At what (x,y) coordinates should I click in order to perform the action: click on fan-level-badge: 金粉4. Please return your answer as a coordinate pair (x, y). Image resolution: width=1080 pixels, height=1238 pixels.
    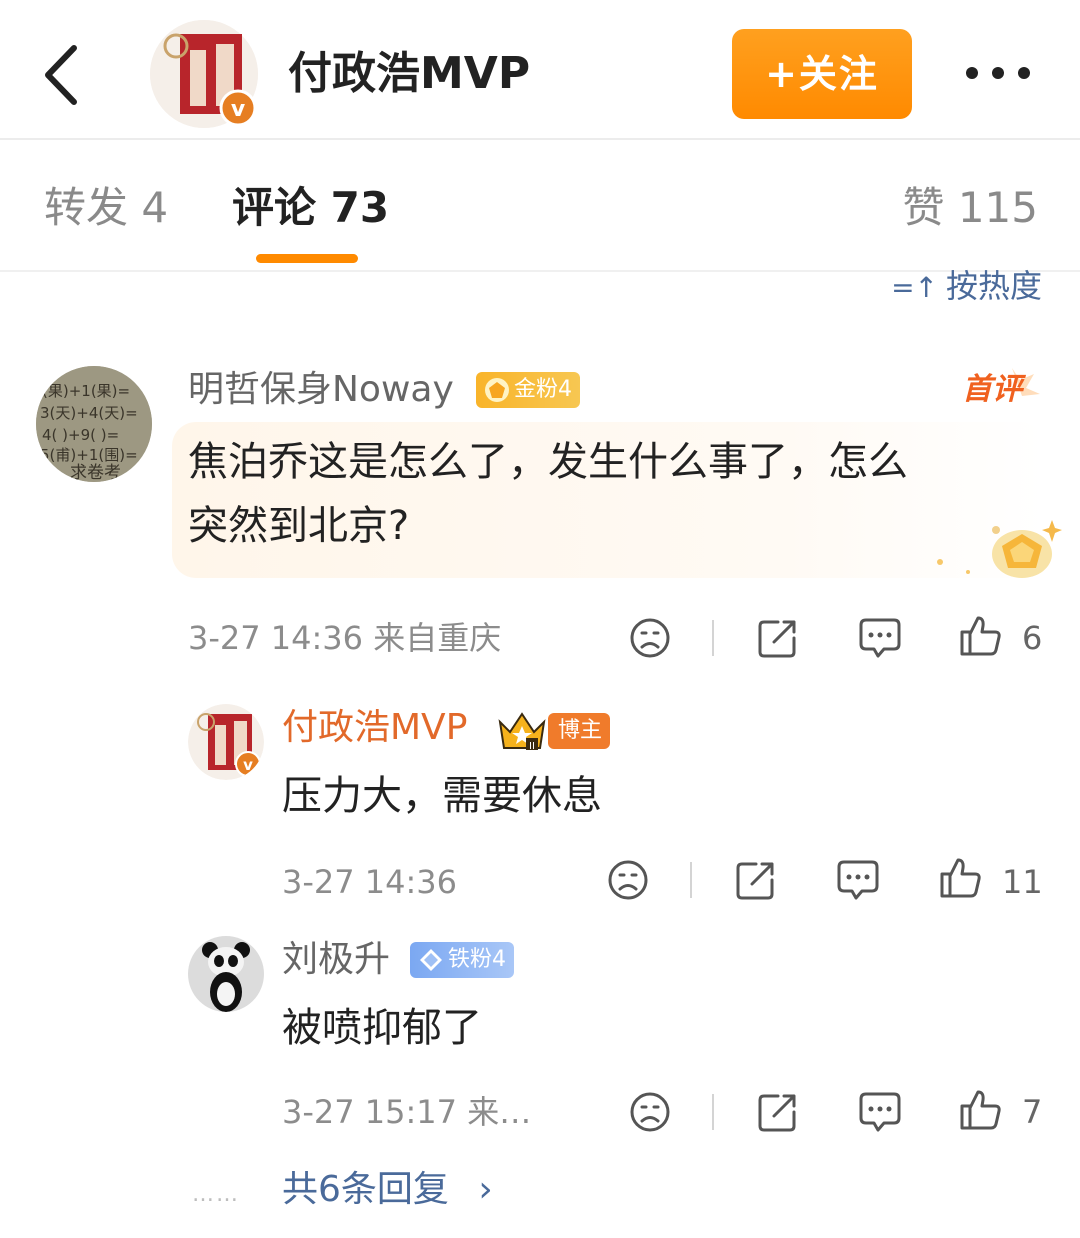
    Looking at the image, I should click on (528, 390).